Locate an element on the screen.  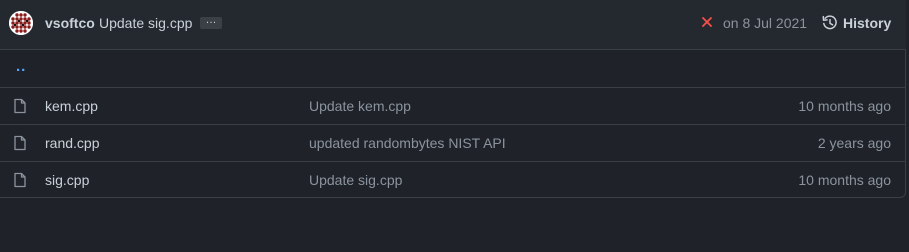
file-name-link: kem.cpp is located at coordinates (71, 106).